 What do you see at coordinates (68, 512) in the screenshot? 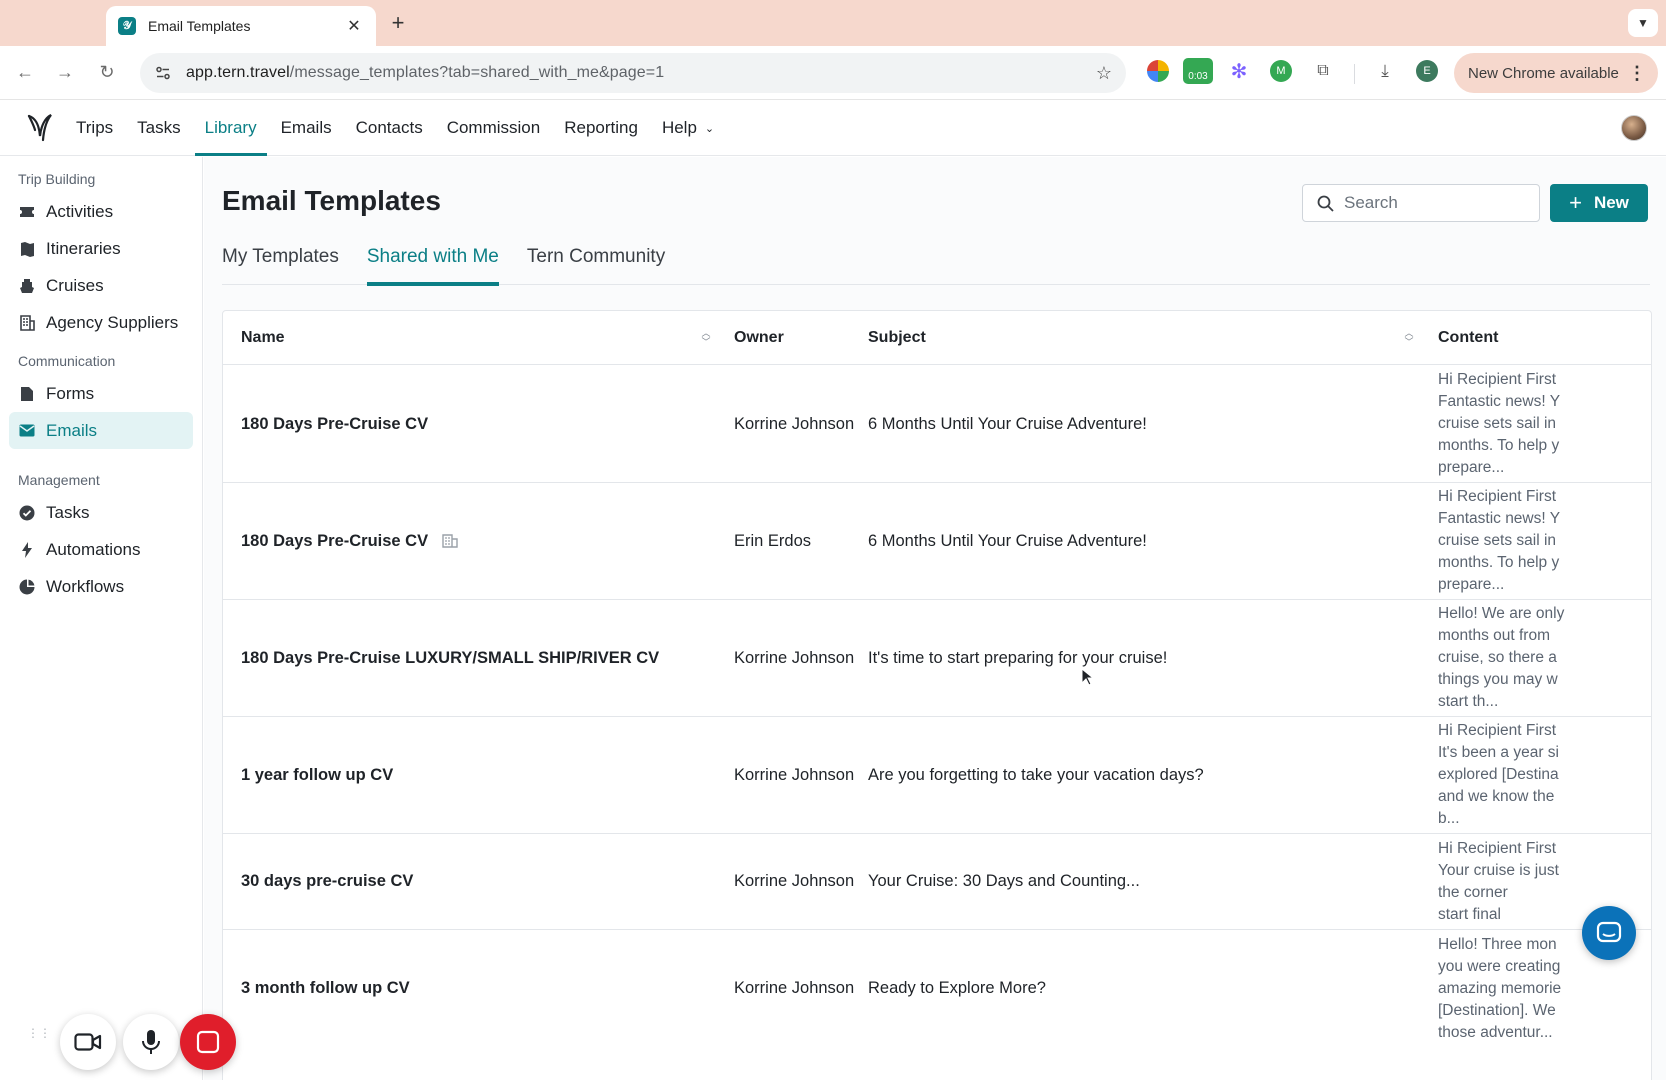
I see `sidebar-item-label: Tasks` at bounding box center [68, 512].